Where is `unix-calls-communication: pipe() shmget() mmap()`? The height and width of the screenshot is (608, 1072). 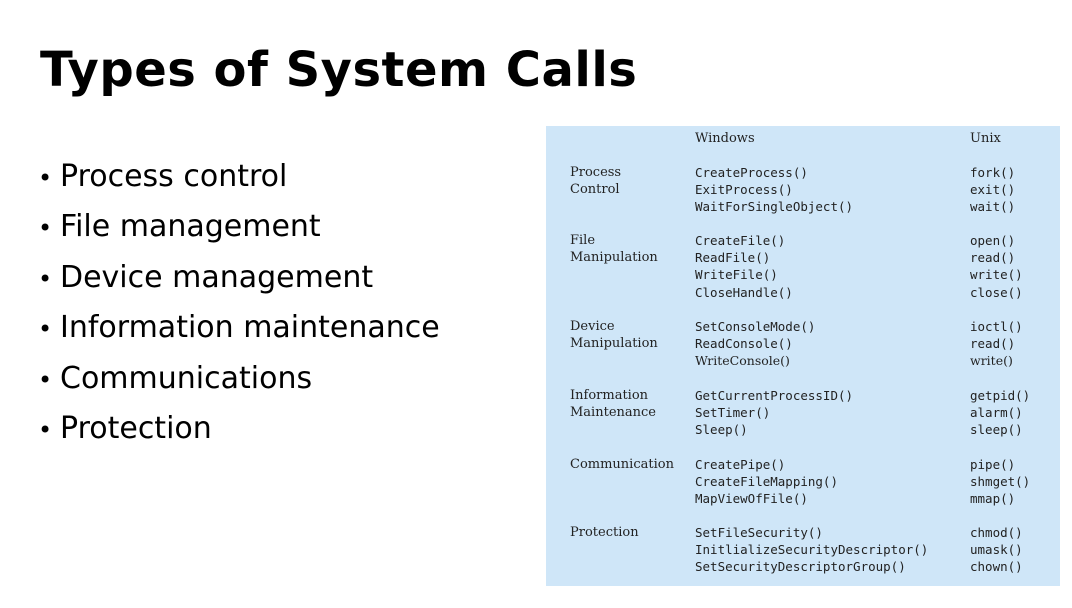 unix-calls-communication: pipe() shmget() mmap() is located at coordinates (1000, 482).